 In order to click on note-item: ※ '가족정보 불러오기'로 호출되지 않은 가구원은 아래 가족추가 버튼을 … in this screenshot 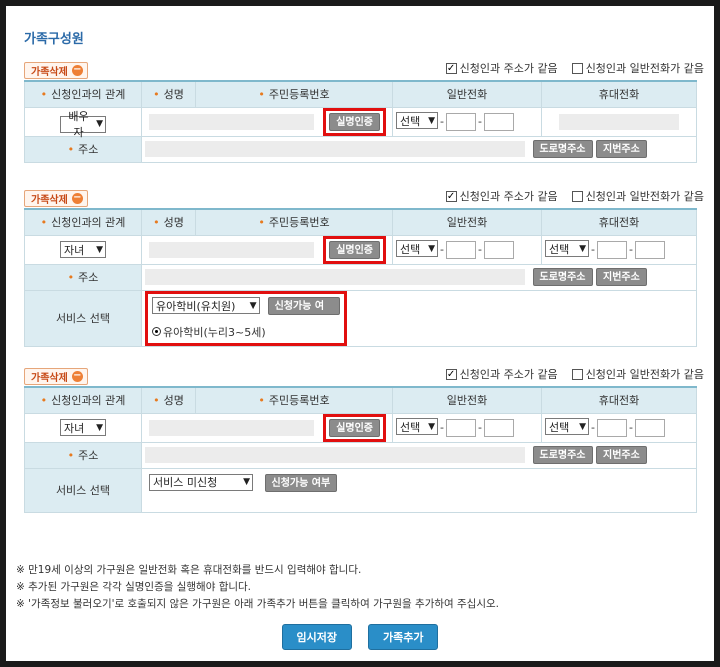, I will do `click(257, 604)`.